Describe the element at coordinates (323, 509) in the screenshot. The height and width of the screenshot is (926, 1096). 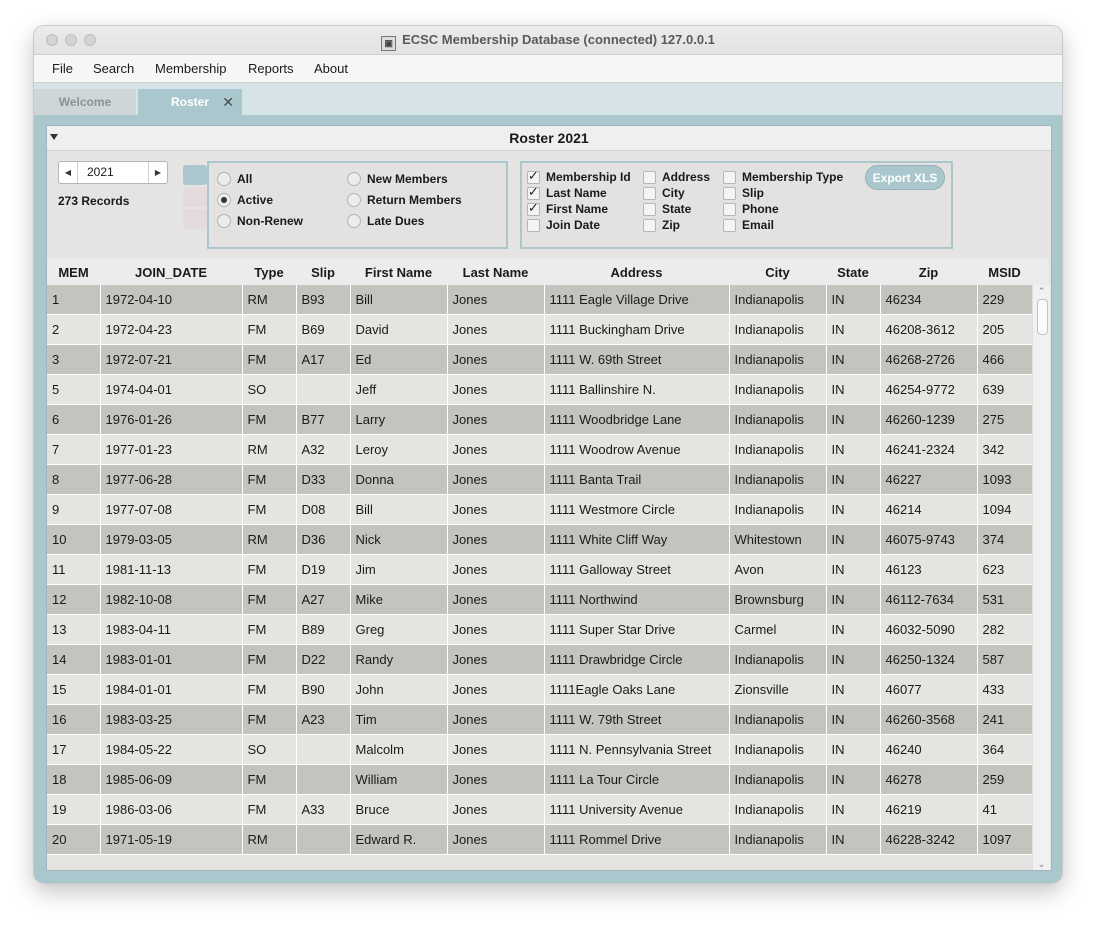
I see `cell-slip: D08` at that location.